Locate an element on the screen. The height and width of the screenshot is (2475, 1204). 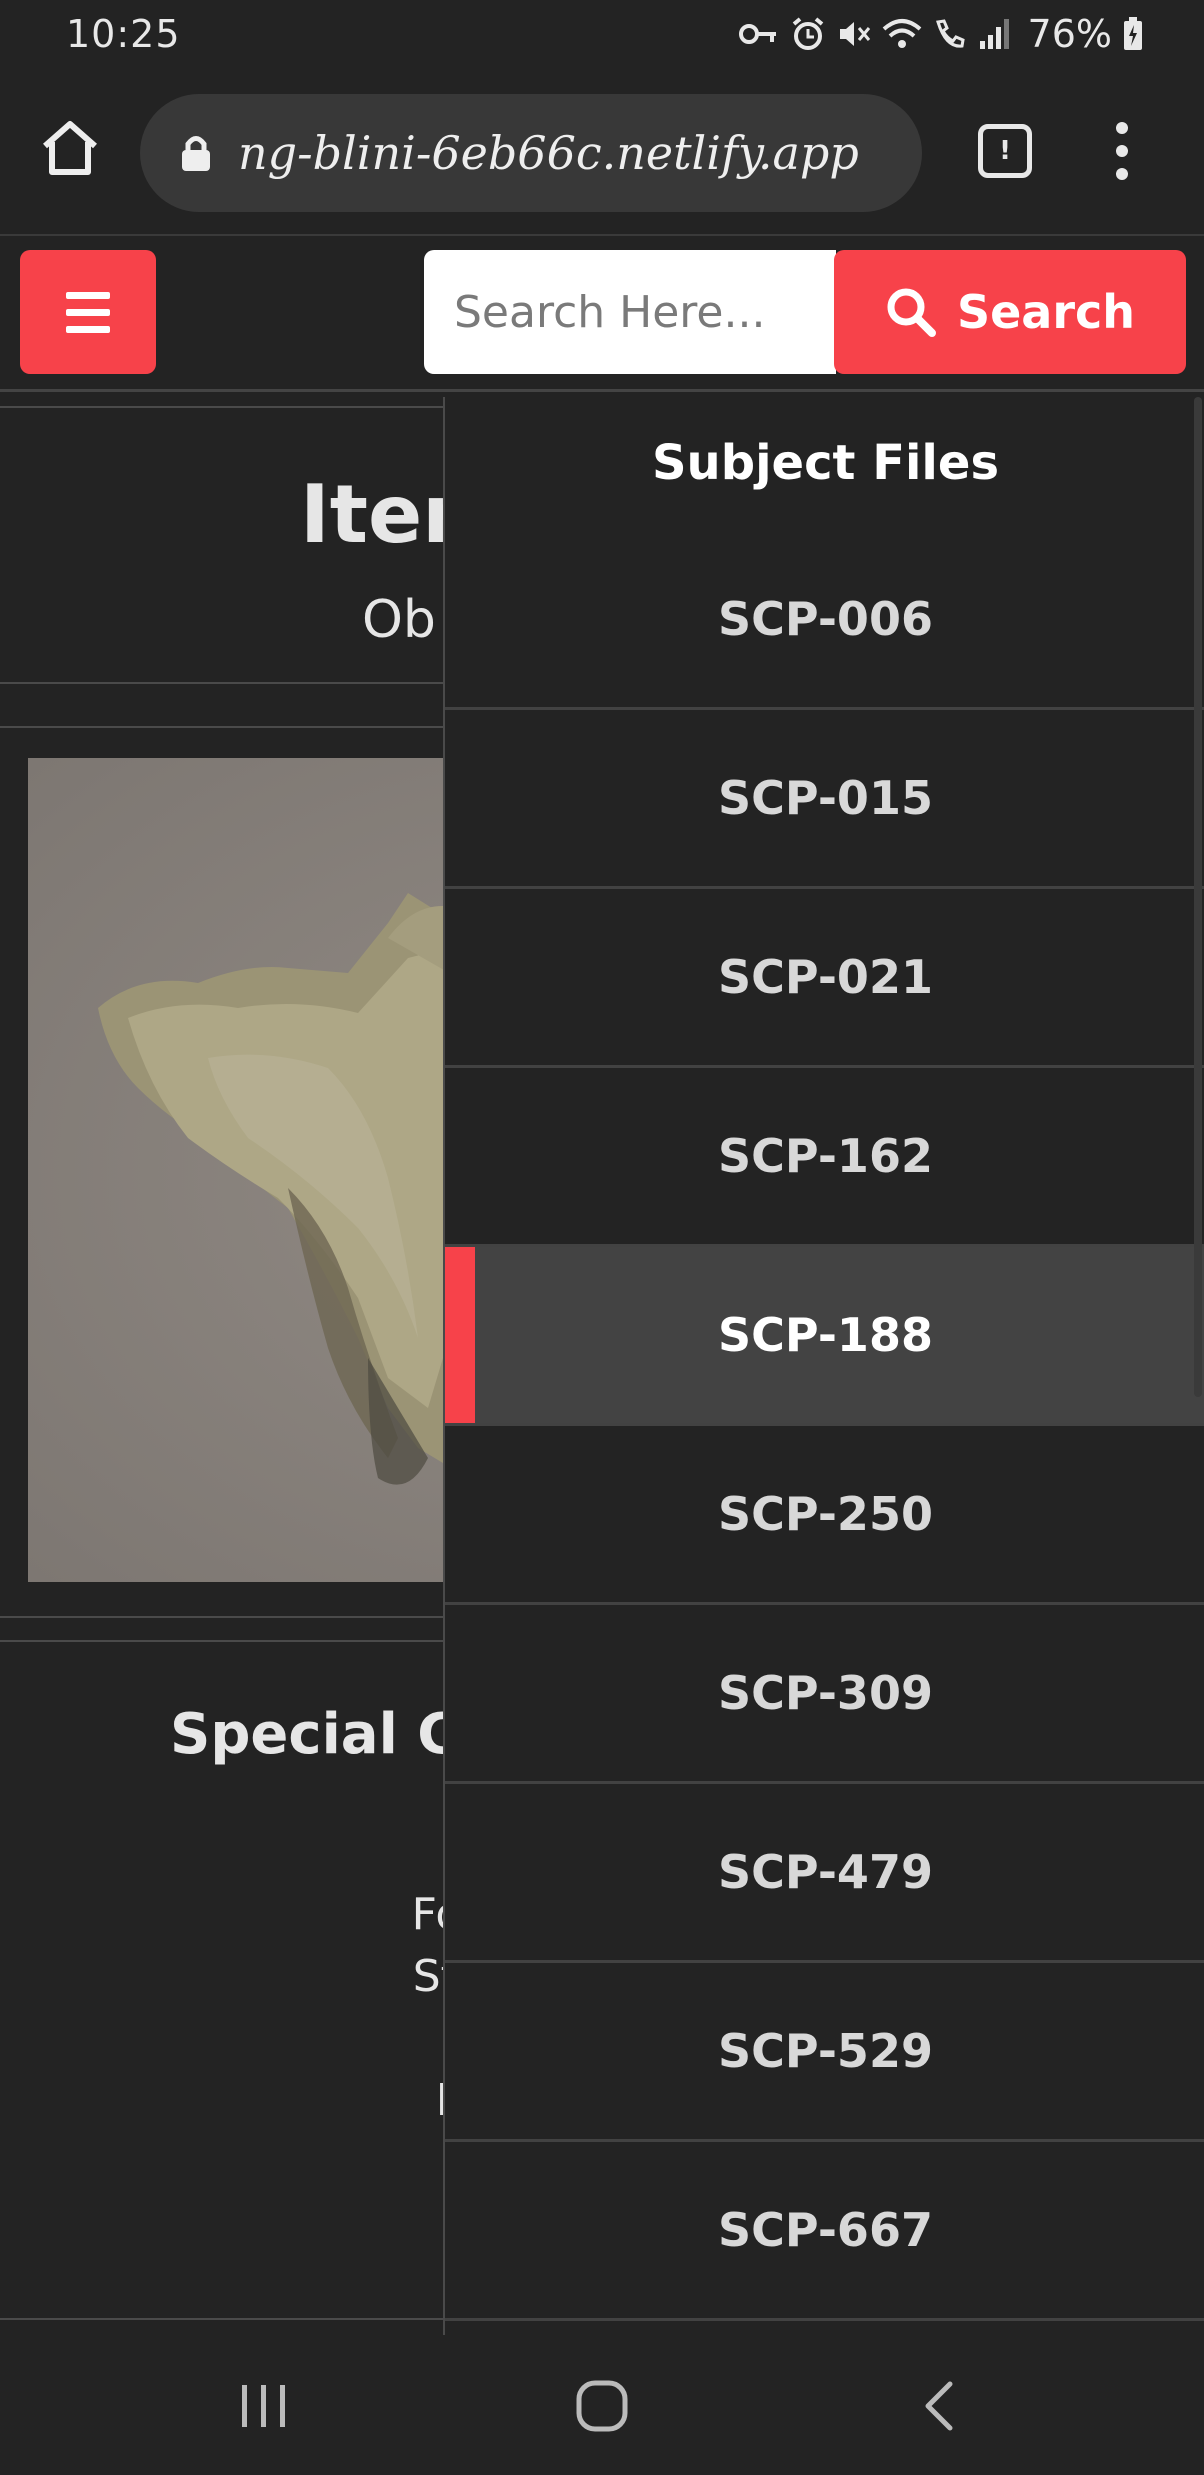
recent-apps-button is located at coordinates (264, 2406).